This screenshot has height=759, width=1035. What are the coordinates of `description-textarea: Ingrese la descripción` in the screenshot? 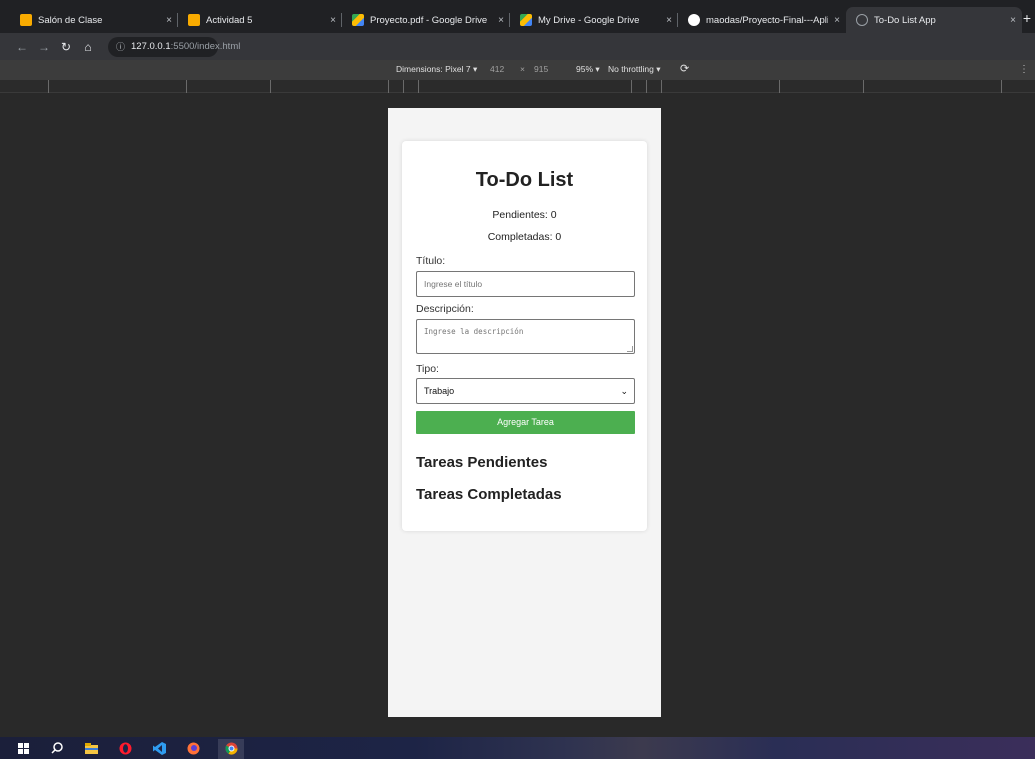 It's located at (525, 336).